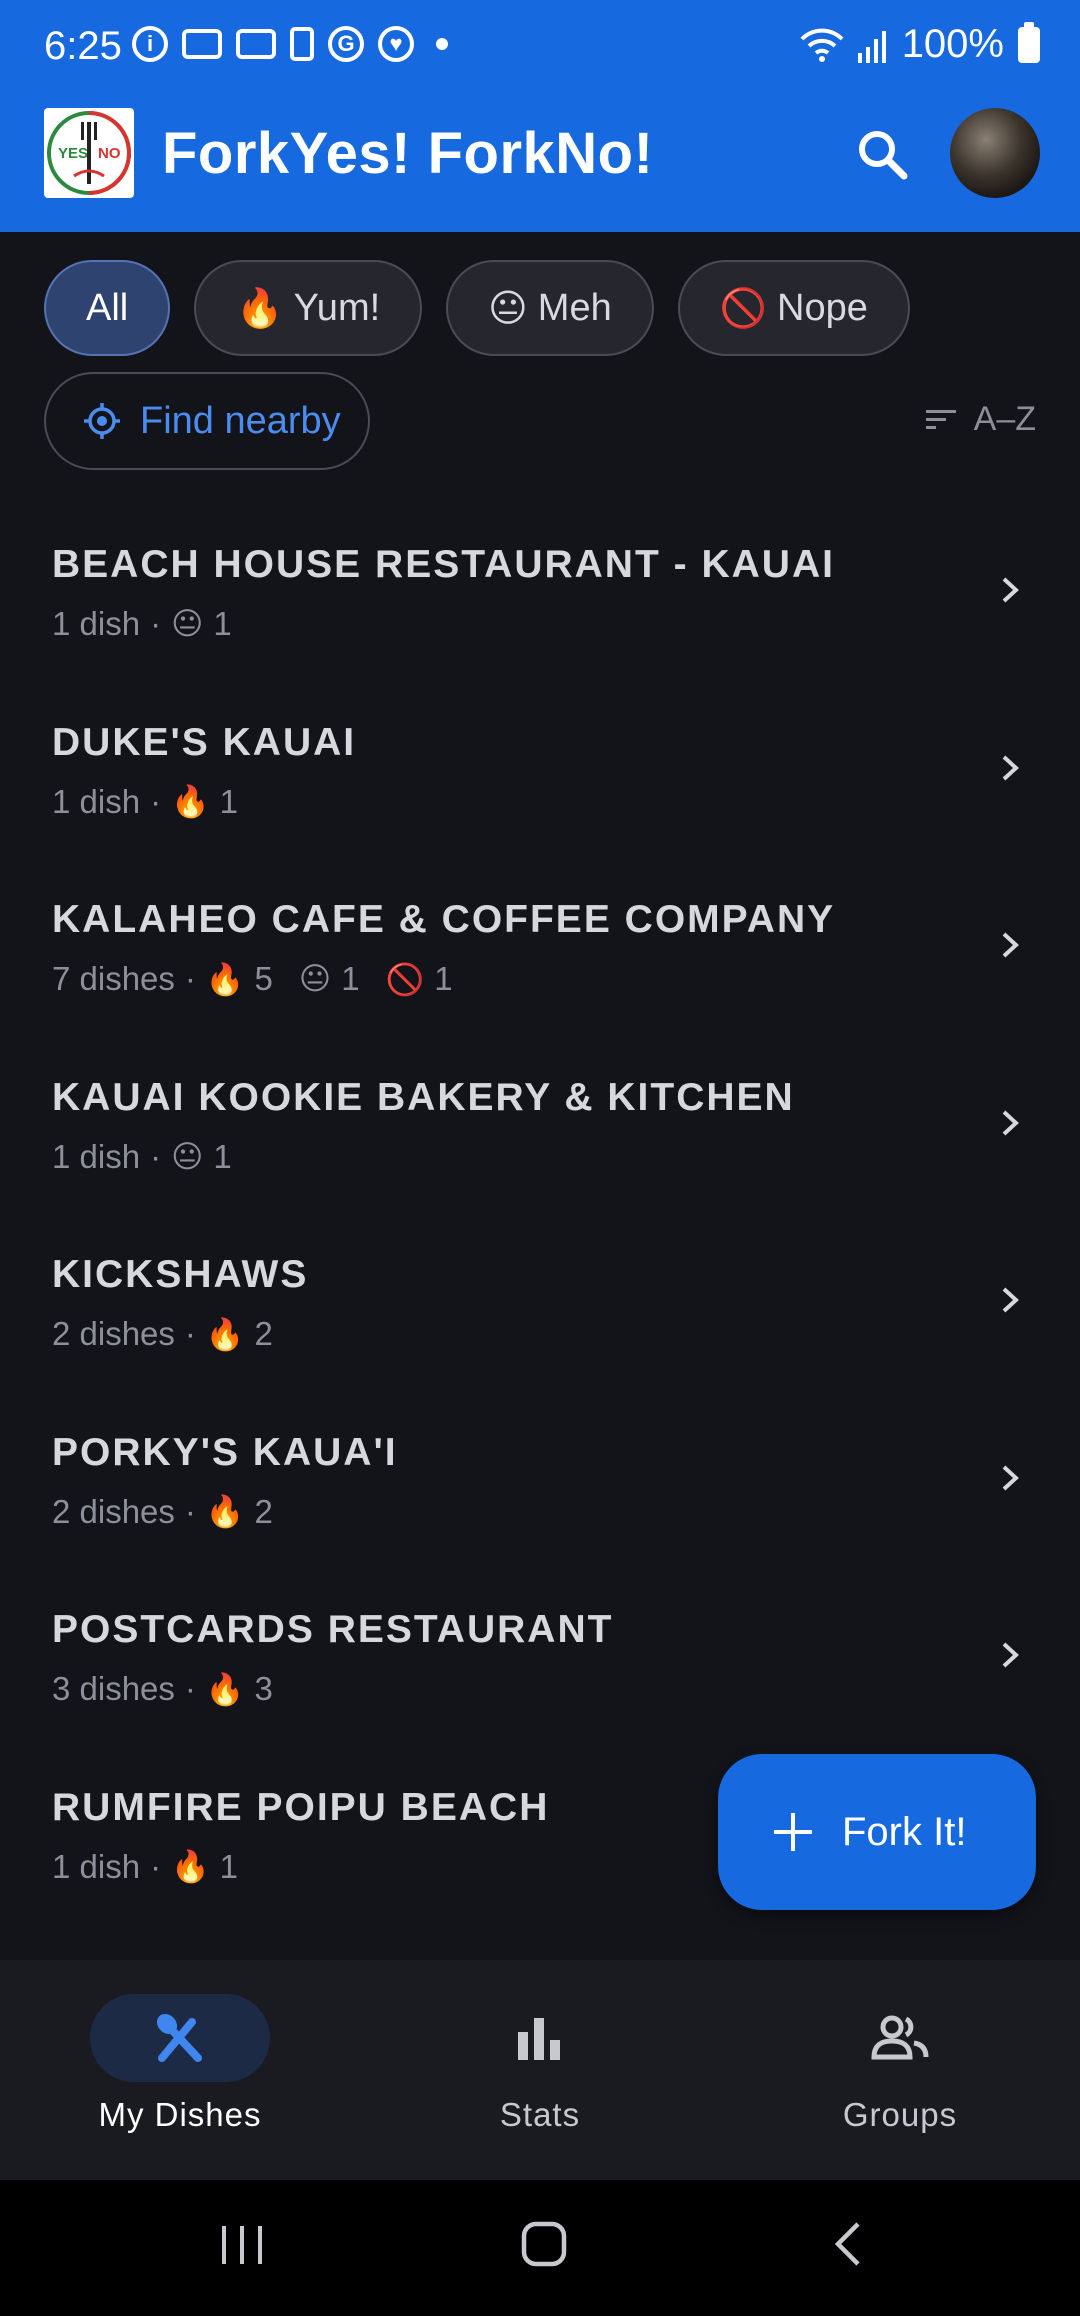  I want to click on recent-apps-button, so click(242, 2246).